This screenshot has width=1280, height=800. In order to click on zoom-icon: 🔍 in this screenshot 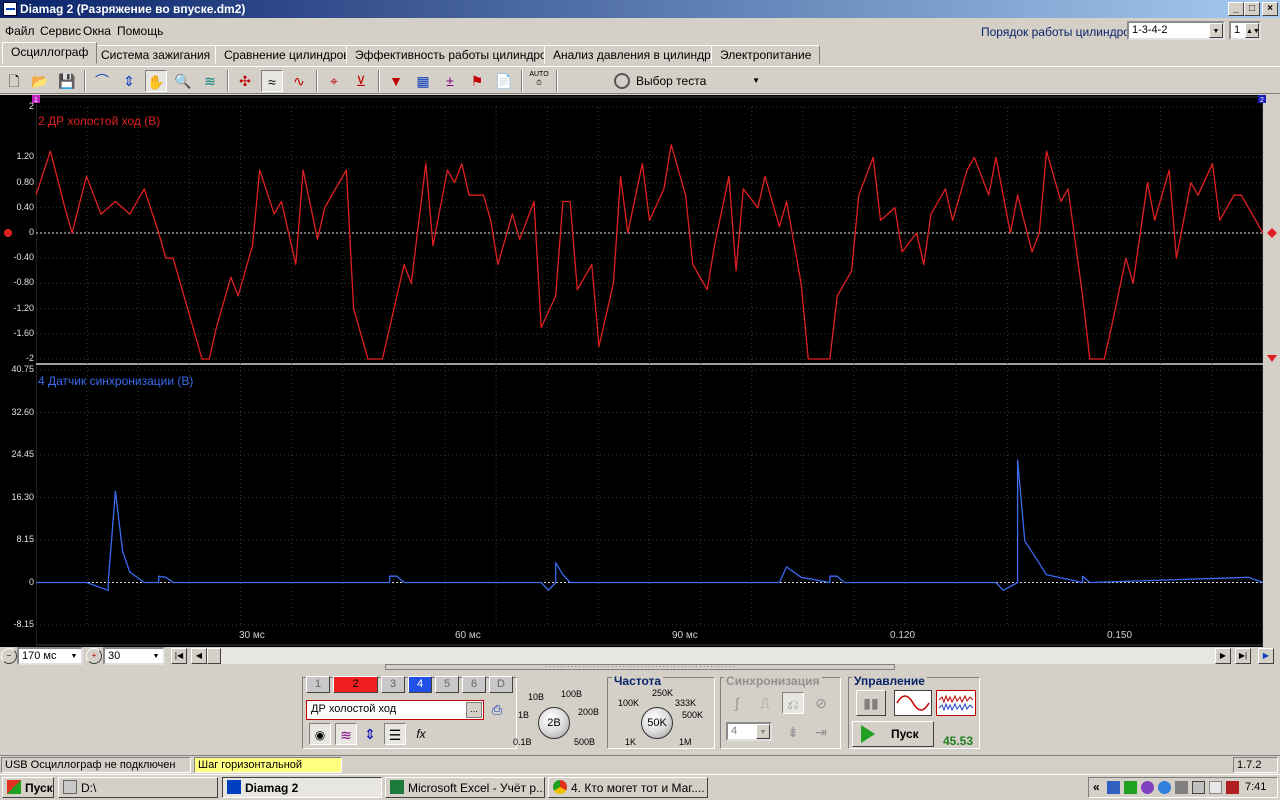, I will do `click(183, 81)`.